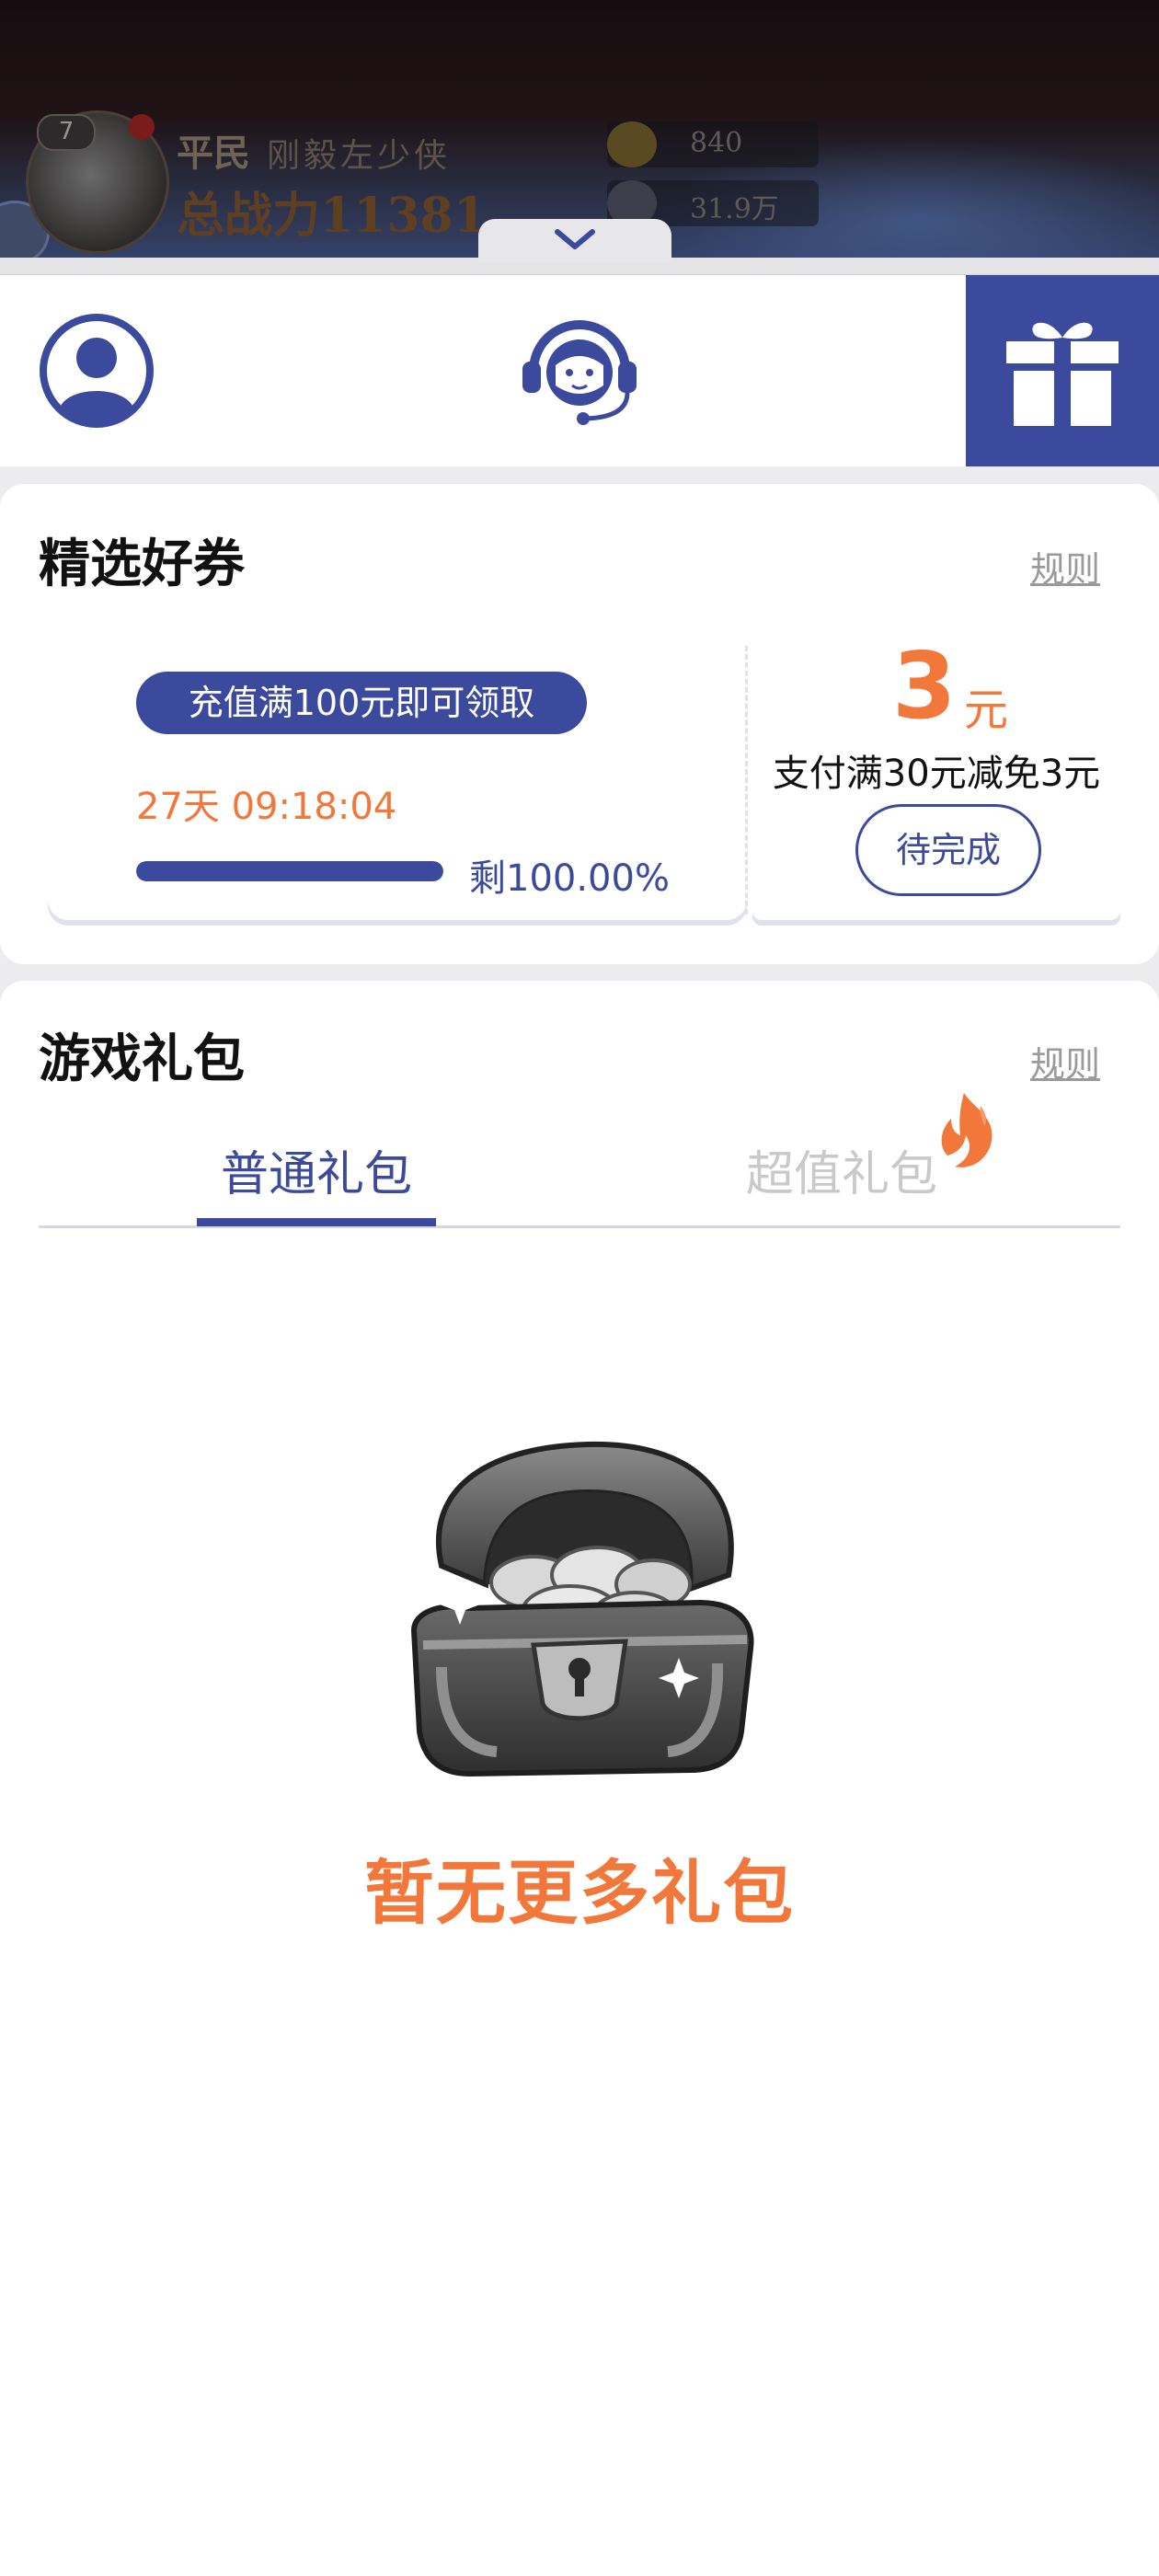 This screenshot has width=1159, height=2576. I want to click on gift-icon, so click(1062, 374).